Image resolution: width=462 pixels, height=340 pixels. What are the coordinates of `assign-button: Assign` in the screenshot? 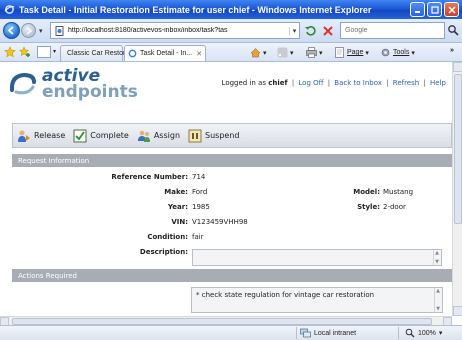 It's located at (158, 136).